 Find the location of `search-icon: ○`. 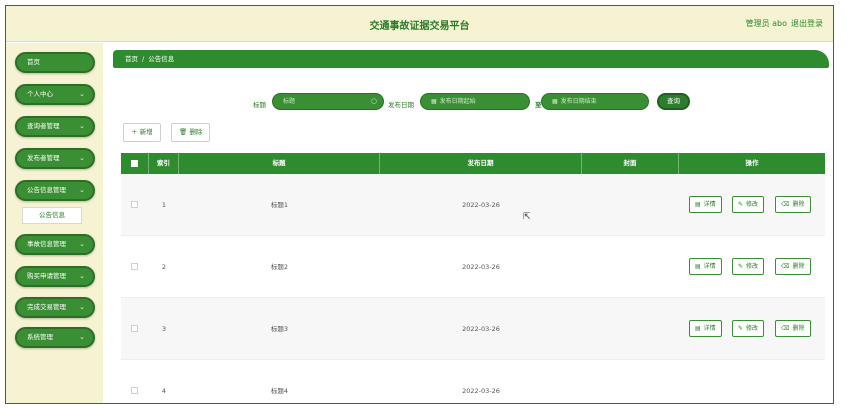

search-icon: ○ is located at coordinates (373, 101).